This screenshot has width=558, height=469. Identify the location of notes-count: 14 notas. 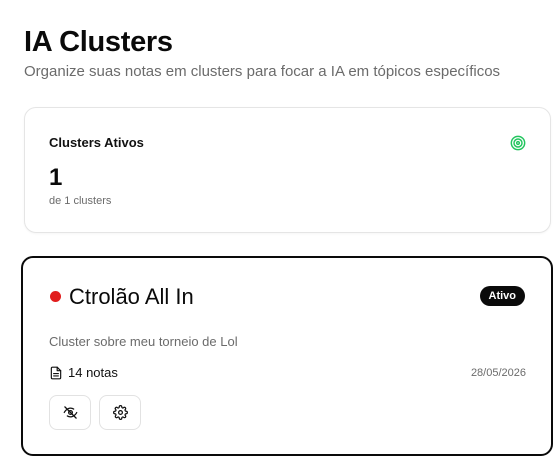
(83, 372).